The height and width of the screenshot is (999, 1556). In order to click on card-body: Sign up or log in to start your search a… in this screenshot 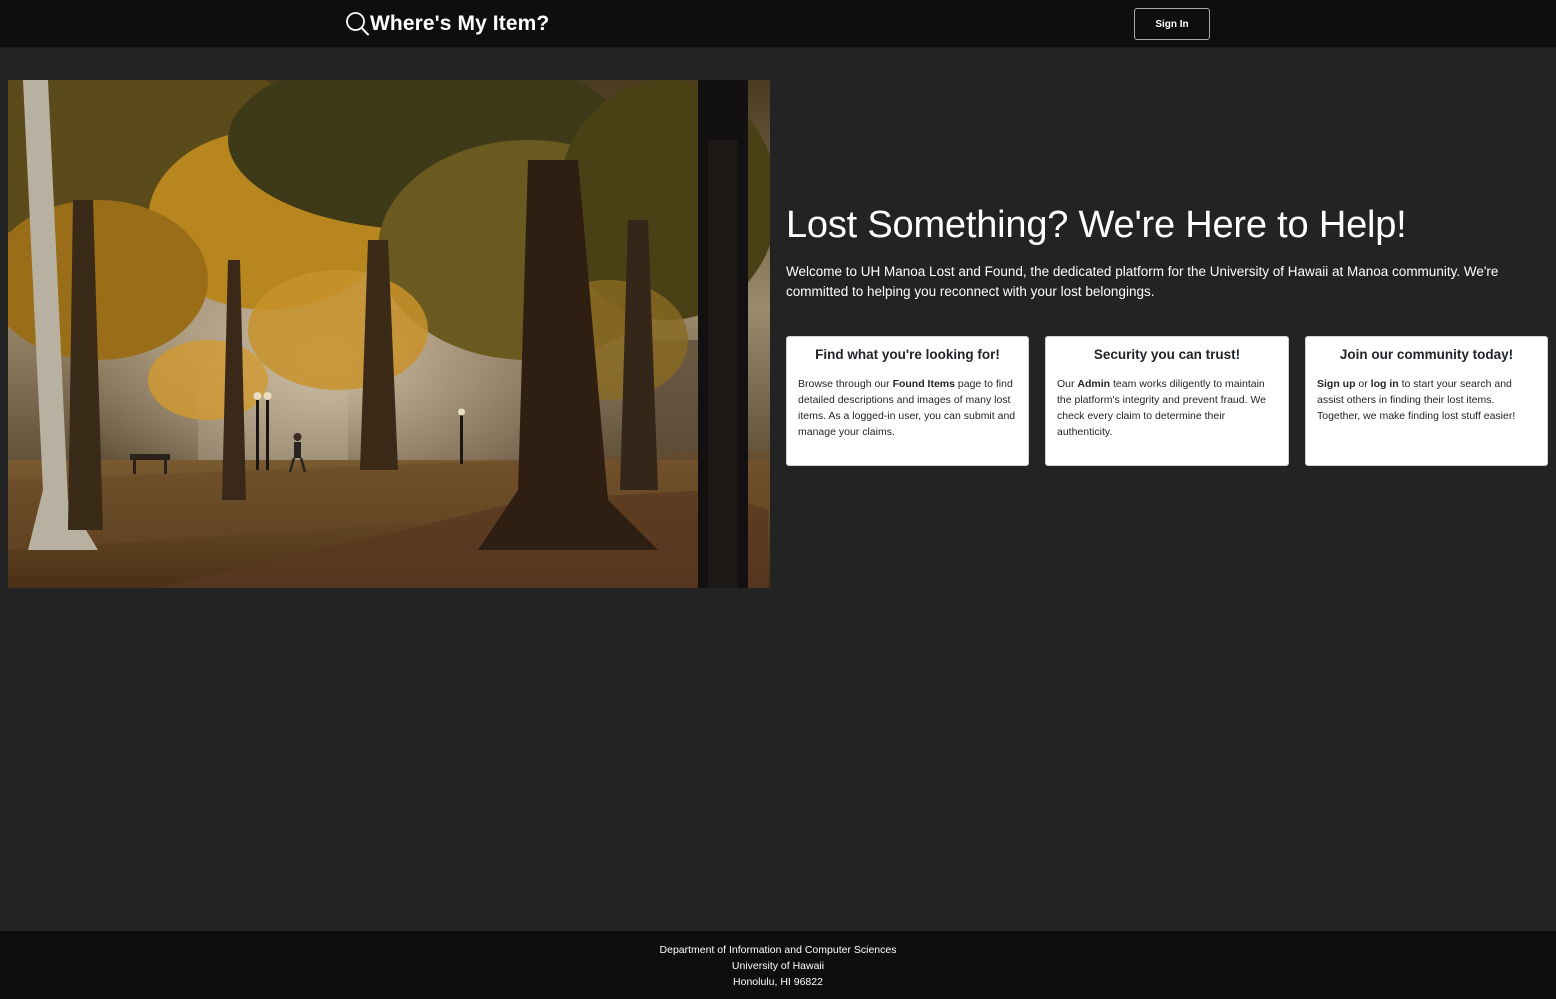, I will do `click(1426, 400)`.